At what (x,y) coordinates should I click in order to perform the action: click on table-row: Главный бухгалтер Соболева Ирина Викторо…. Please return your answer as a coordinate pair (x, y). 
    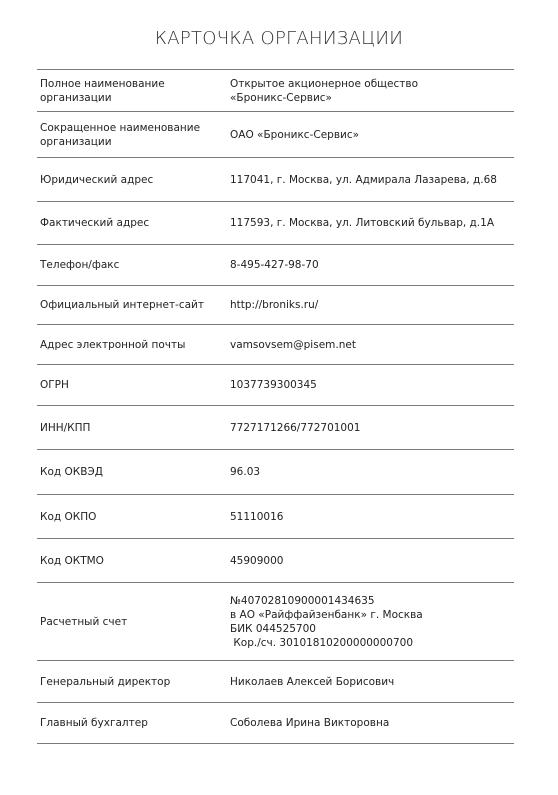
    Looking at the image, I should click on (275, 723).